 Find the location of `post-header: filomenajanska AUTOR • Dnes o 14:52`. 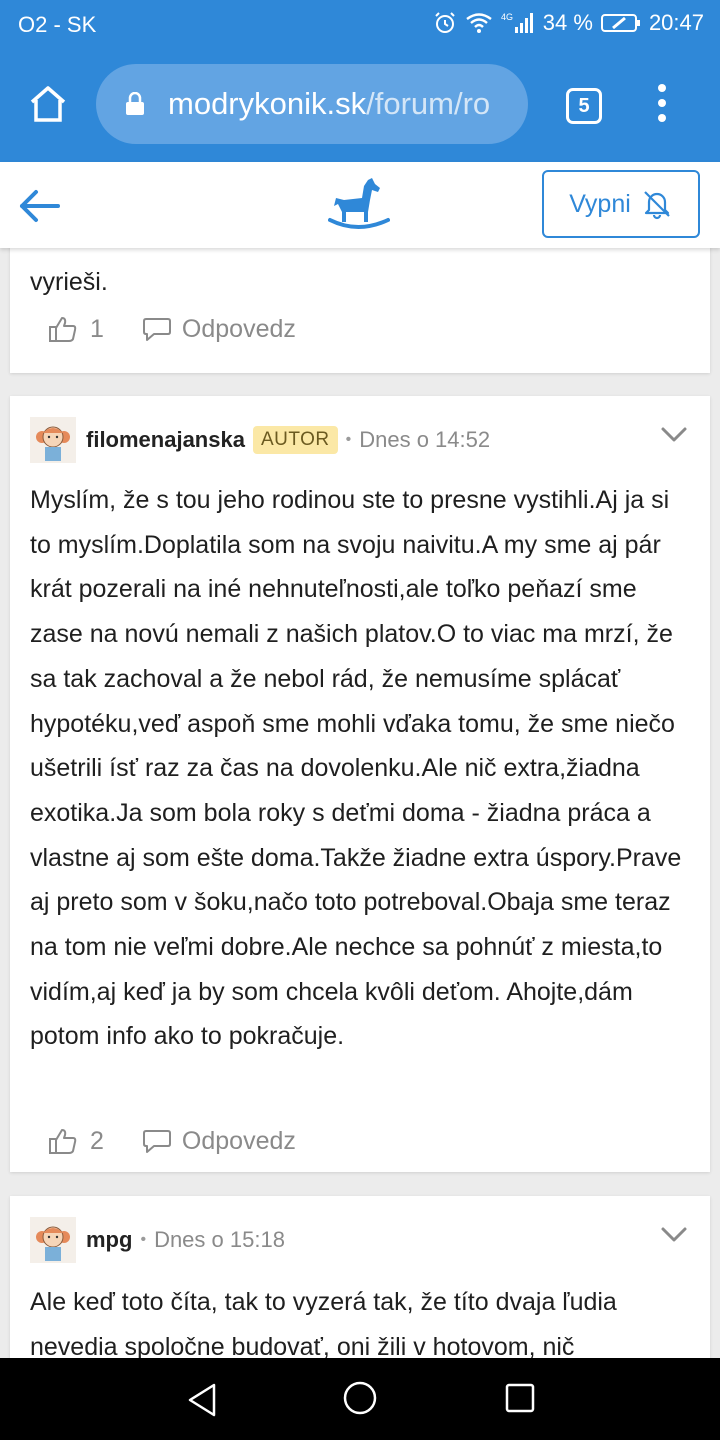

post-header: filomenajanska AUTOR • Dnes o 14:52 is located at coordinates (360, 440).